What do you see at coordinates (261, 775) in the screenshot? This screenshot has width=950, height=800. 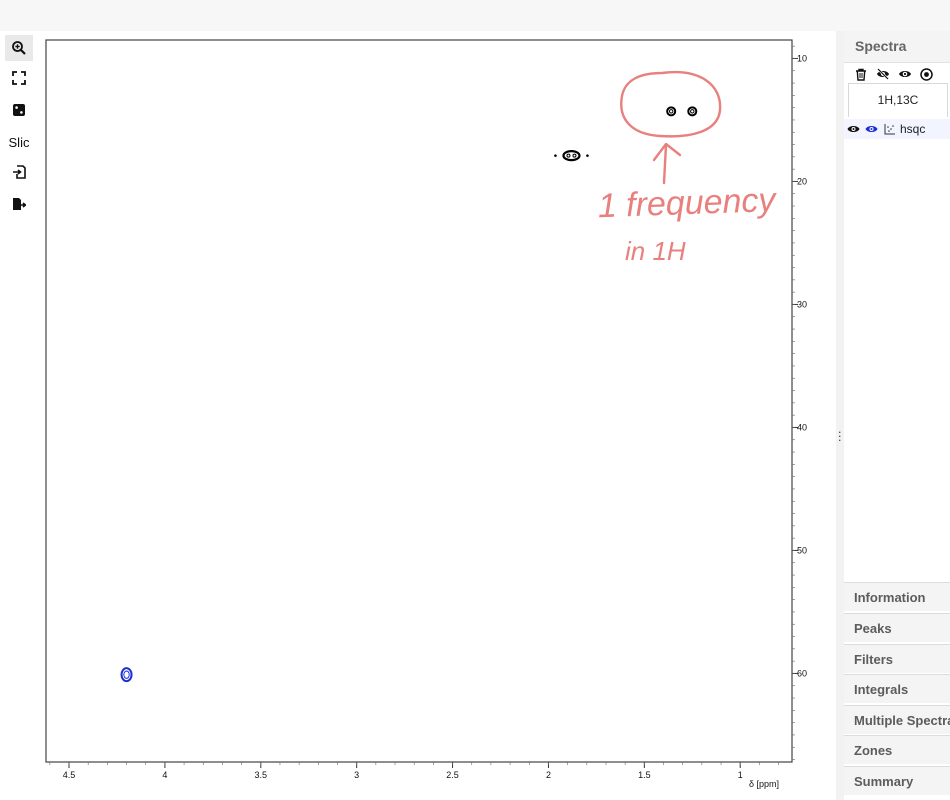 I see `x-tick-label: 3.5` at bounding box center [261, 775].